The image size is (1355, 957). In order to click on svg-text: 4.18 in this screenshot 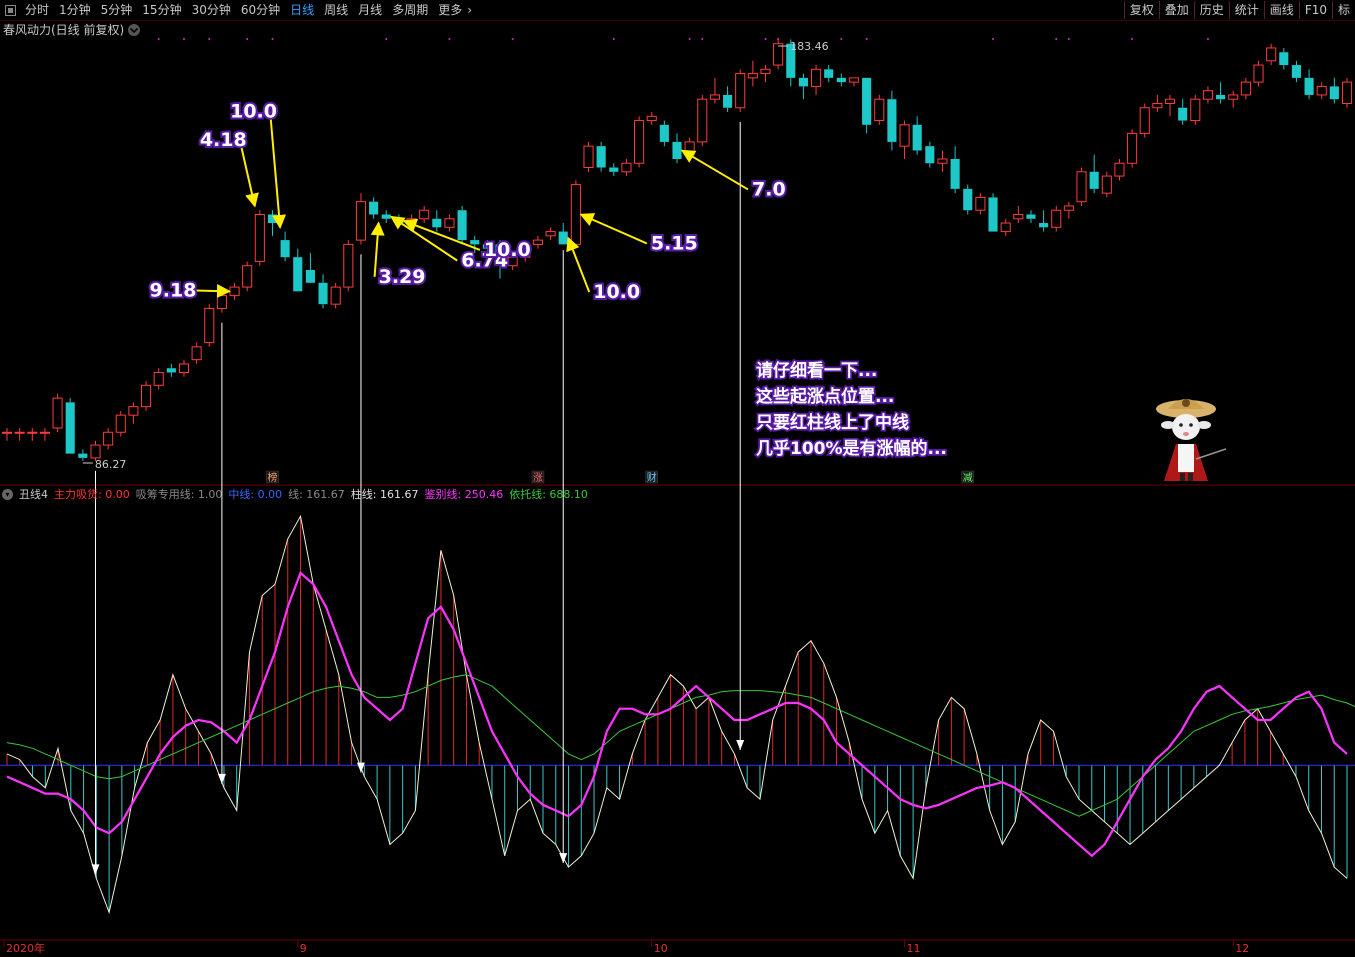, I will do `click(223, 140)`.